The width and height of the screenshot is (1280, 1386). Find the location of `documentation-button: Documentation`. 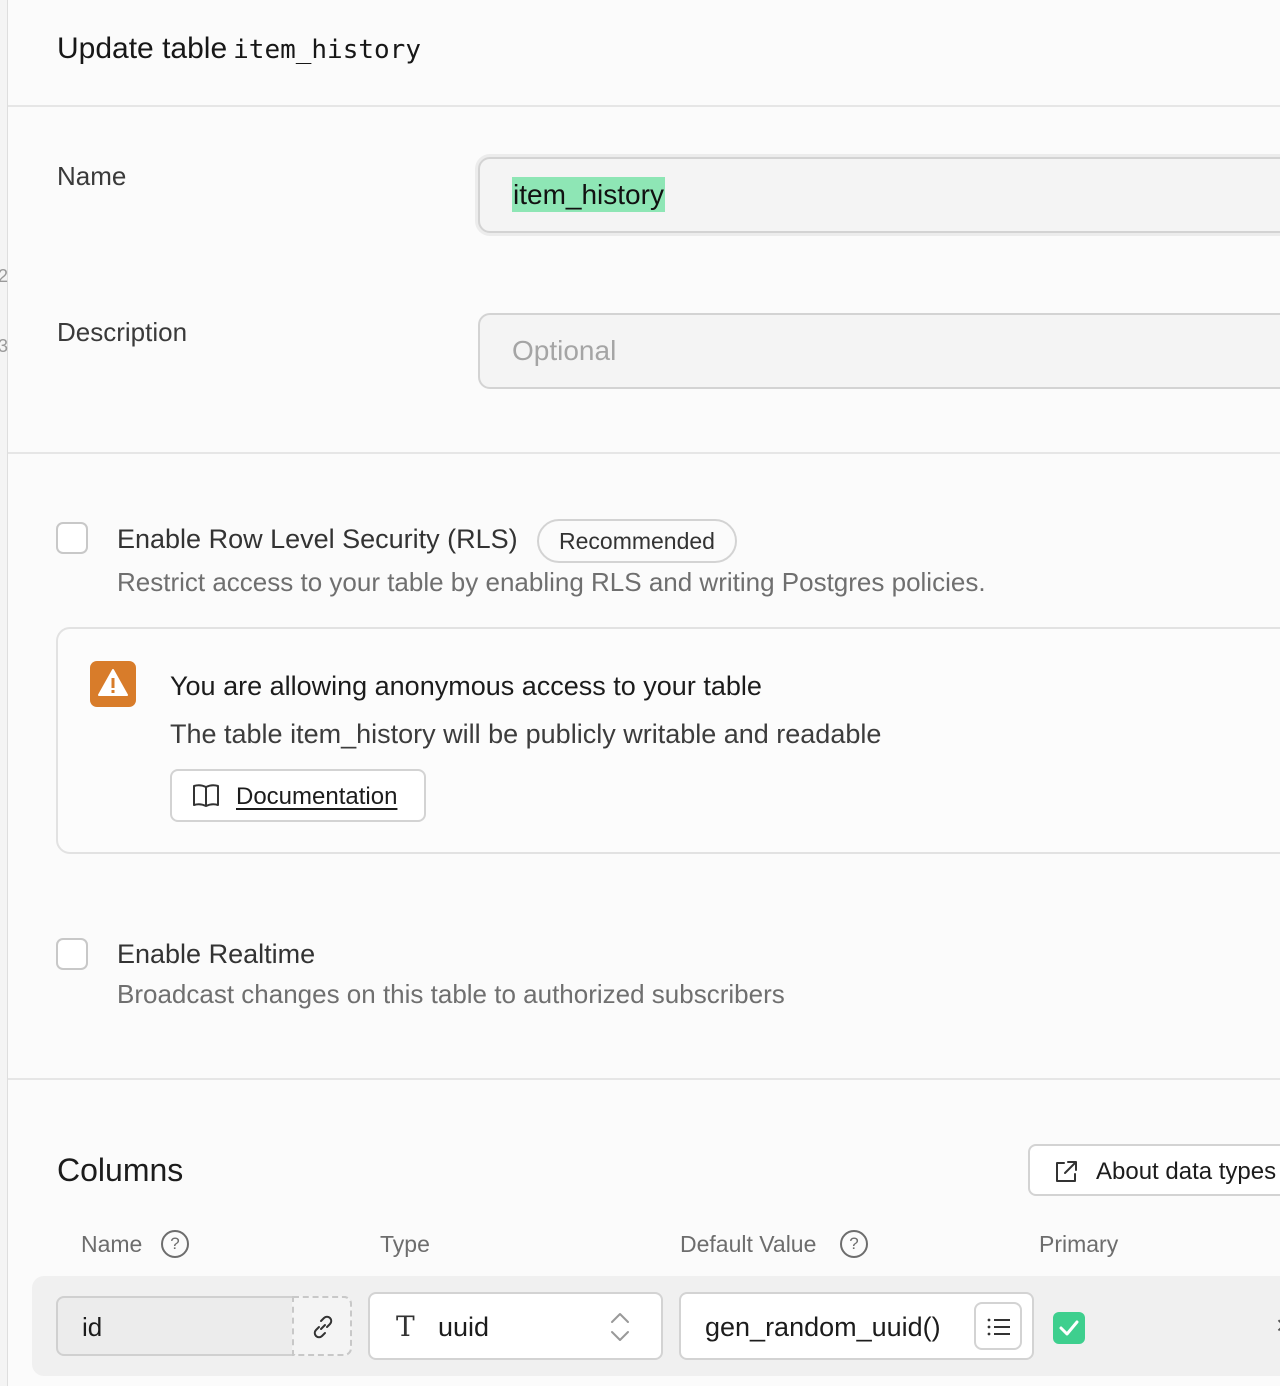

documentation-button: Documentation is located at coordinates (298, 795).